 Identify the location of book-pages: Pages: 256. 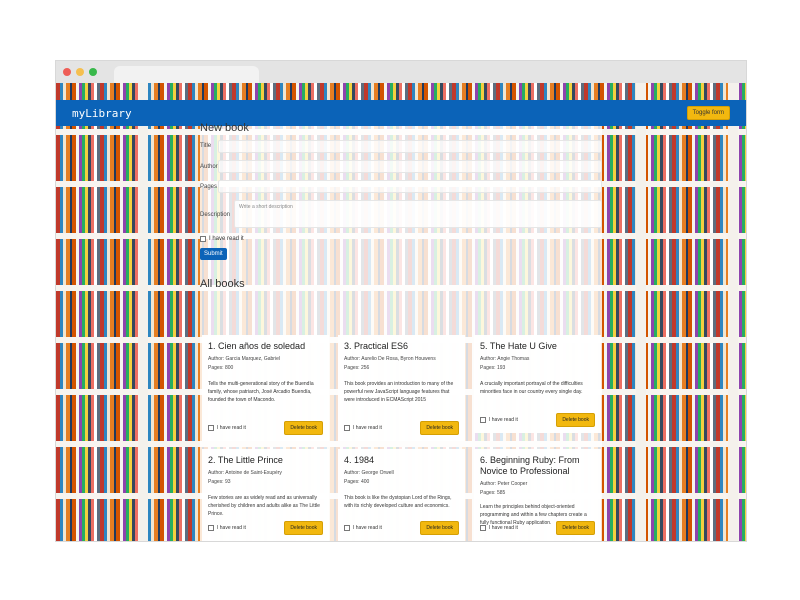
(357, 368).